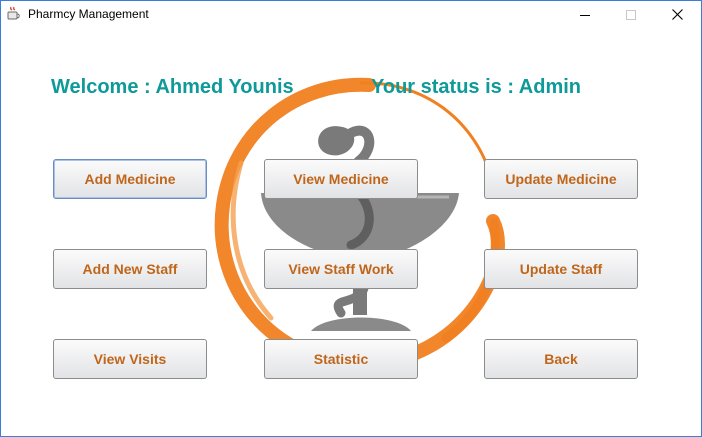 The image size is (702, 437). I want to click on view-visits-button: View Visits, so click(130, 359).